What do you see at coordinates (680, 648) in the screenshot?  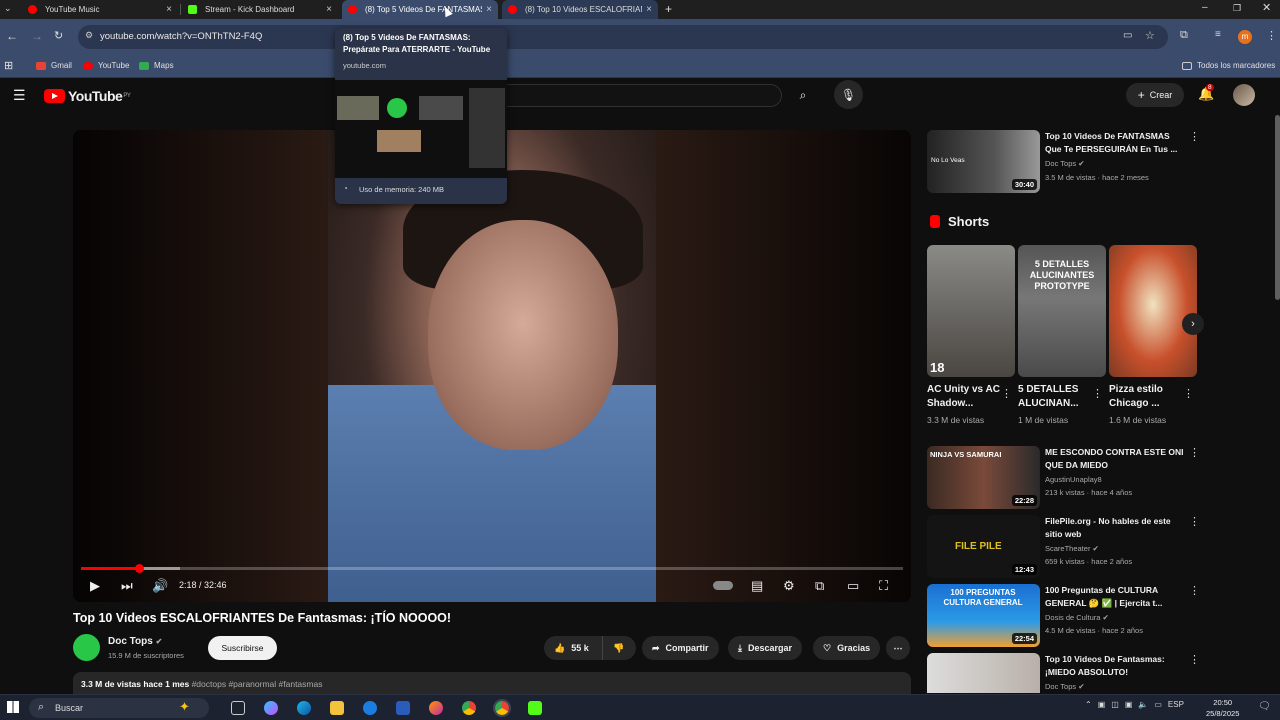 I see `share-button: ➦ Compartir` at bounding box center [680, 648].